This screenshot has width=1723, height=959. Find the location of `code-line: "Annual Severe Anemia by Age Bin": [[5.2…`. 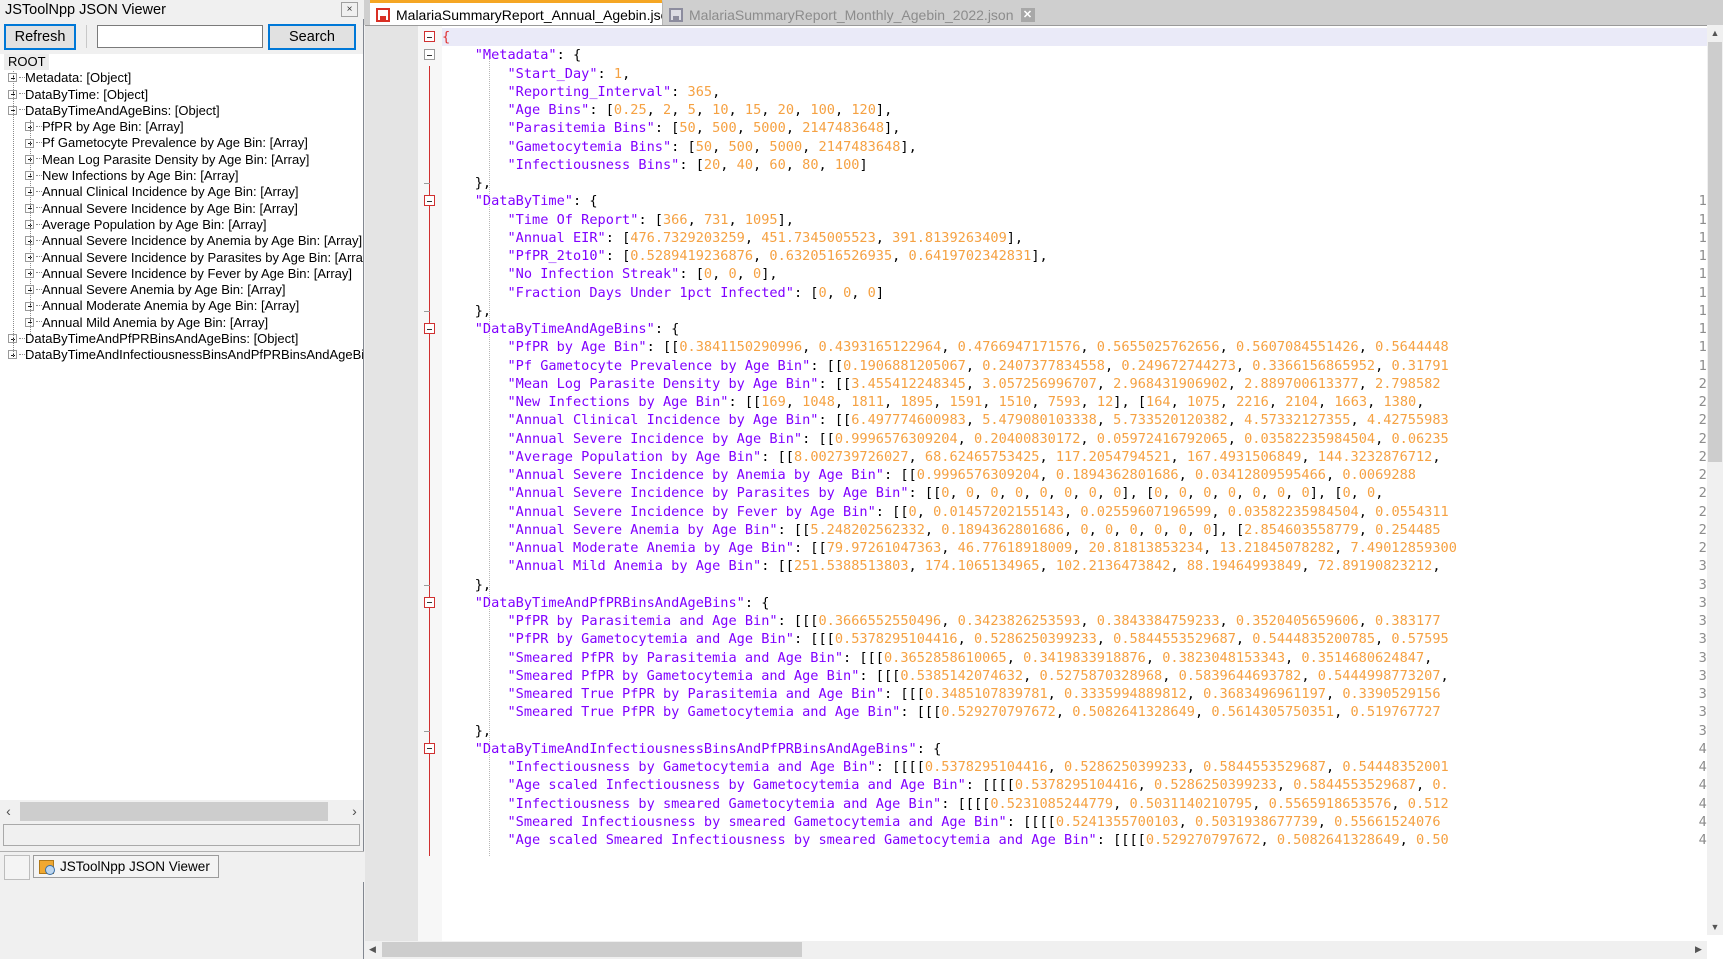

code-line: "Annual Severe Anemia by Age Bin": [[5.2… is located at coordinates (1082, 530).